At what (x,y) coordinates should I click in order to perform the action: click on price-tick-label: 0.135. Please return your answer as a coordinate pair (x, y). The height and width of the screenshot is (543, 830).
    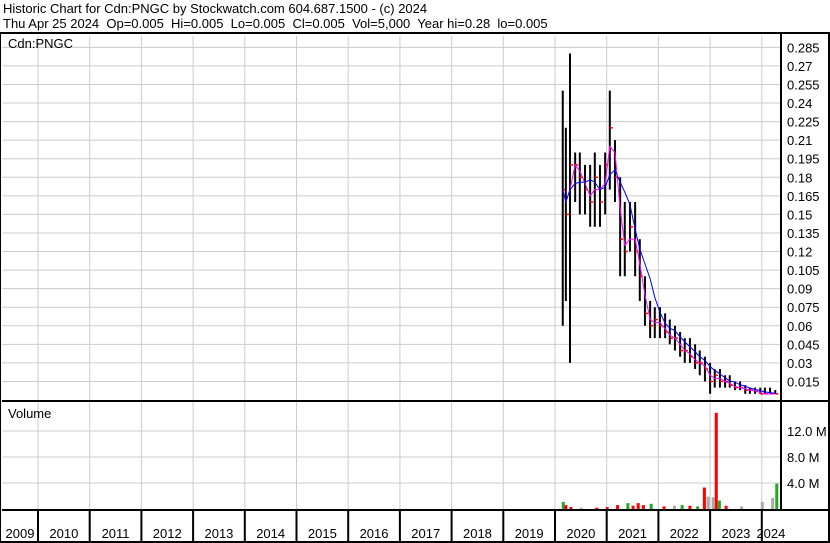
    Looking at the image, I should click on (803, 233).